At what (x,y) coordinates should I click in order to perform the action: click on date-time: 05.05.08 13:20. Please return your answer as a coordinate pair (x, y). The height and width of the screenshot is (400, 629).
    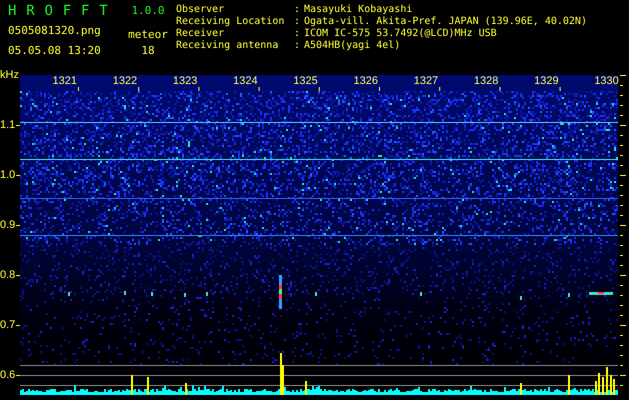
    Looking at the image, I should click on (55, 51).